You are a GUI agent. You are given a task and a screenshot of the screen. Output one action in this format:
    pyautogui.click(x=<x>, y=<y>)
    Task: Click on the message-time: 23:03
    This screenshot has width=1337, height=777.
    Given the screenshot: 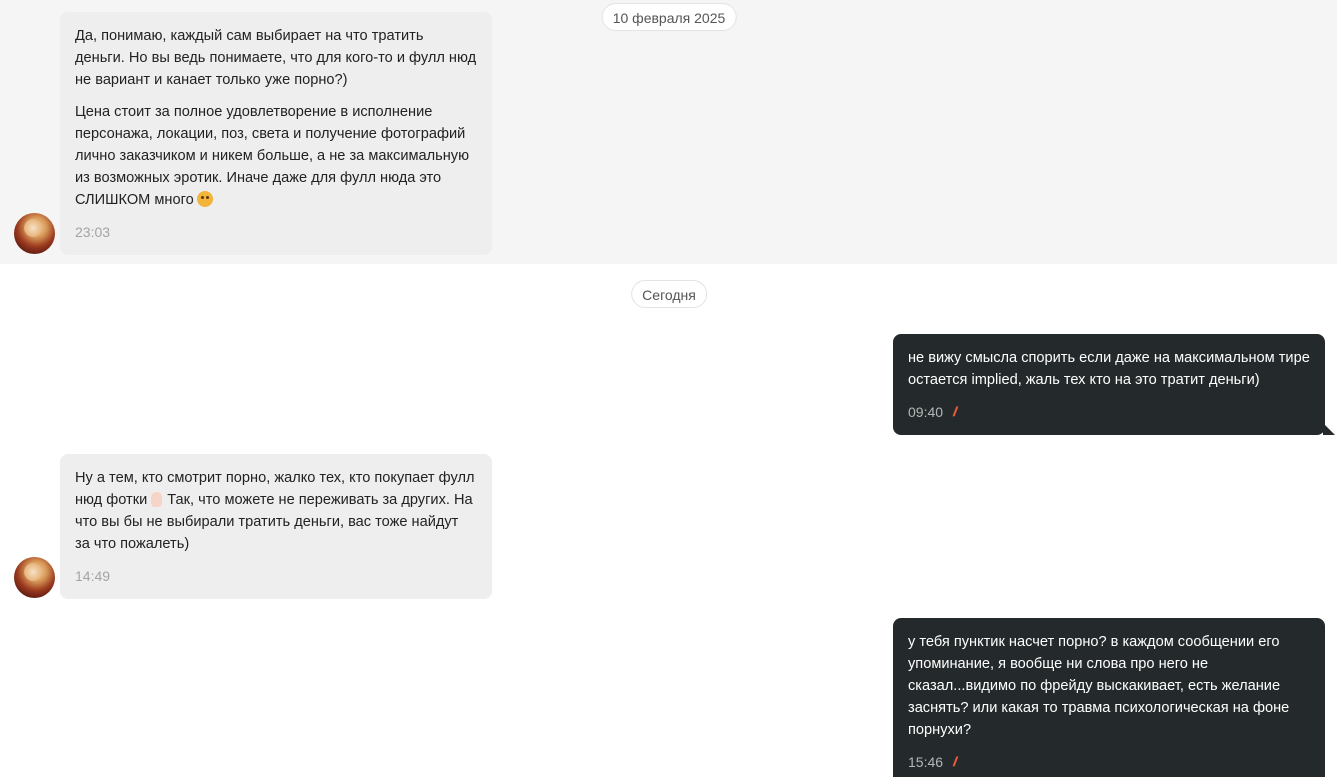 What is the action you would take?
    pyautogui.click(x=93, y=232)
    